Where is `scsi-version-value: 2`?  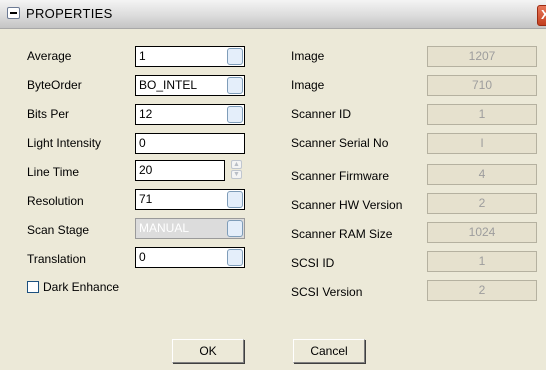
scsi-version-value: 2 is located at coordinates (482, 290).